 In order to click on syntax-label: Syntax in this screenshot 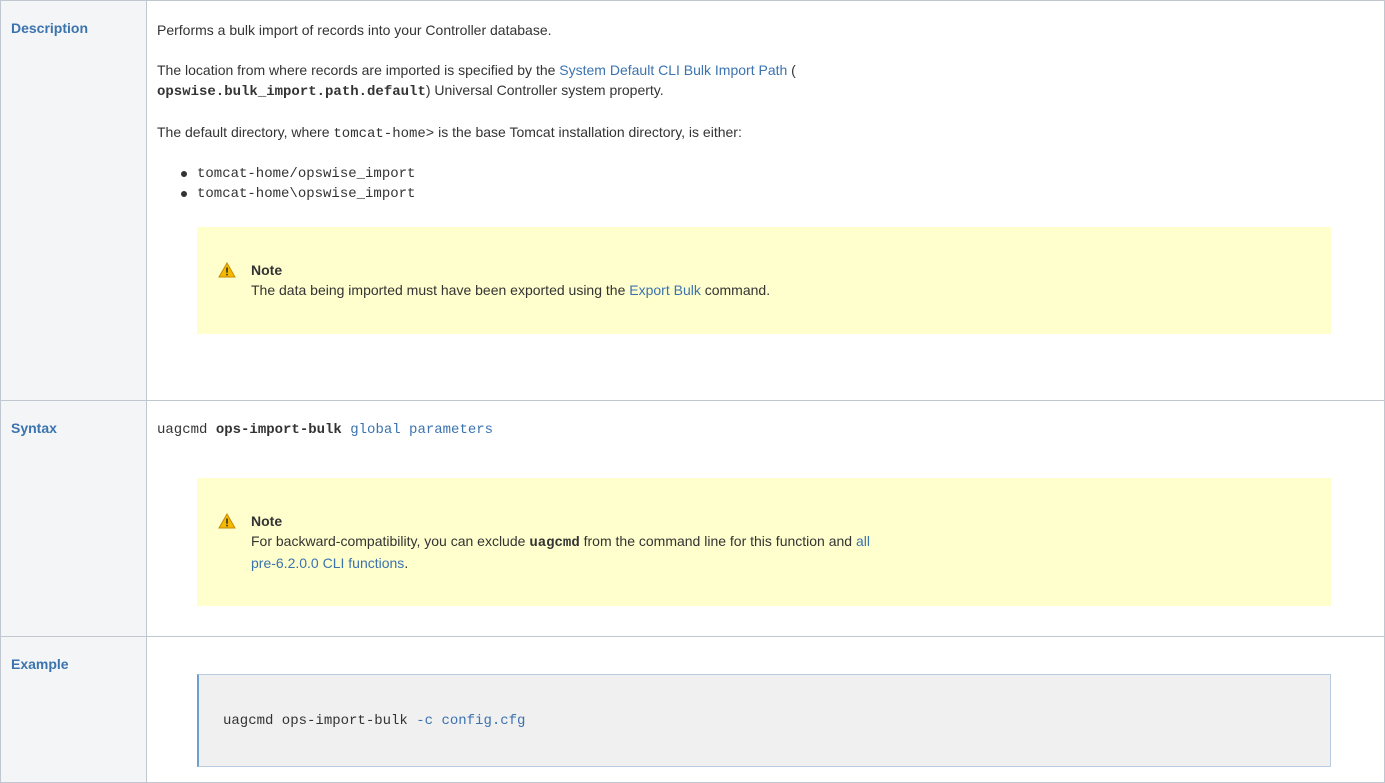, I will do `click(73, 518)`.